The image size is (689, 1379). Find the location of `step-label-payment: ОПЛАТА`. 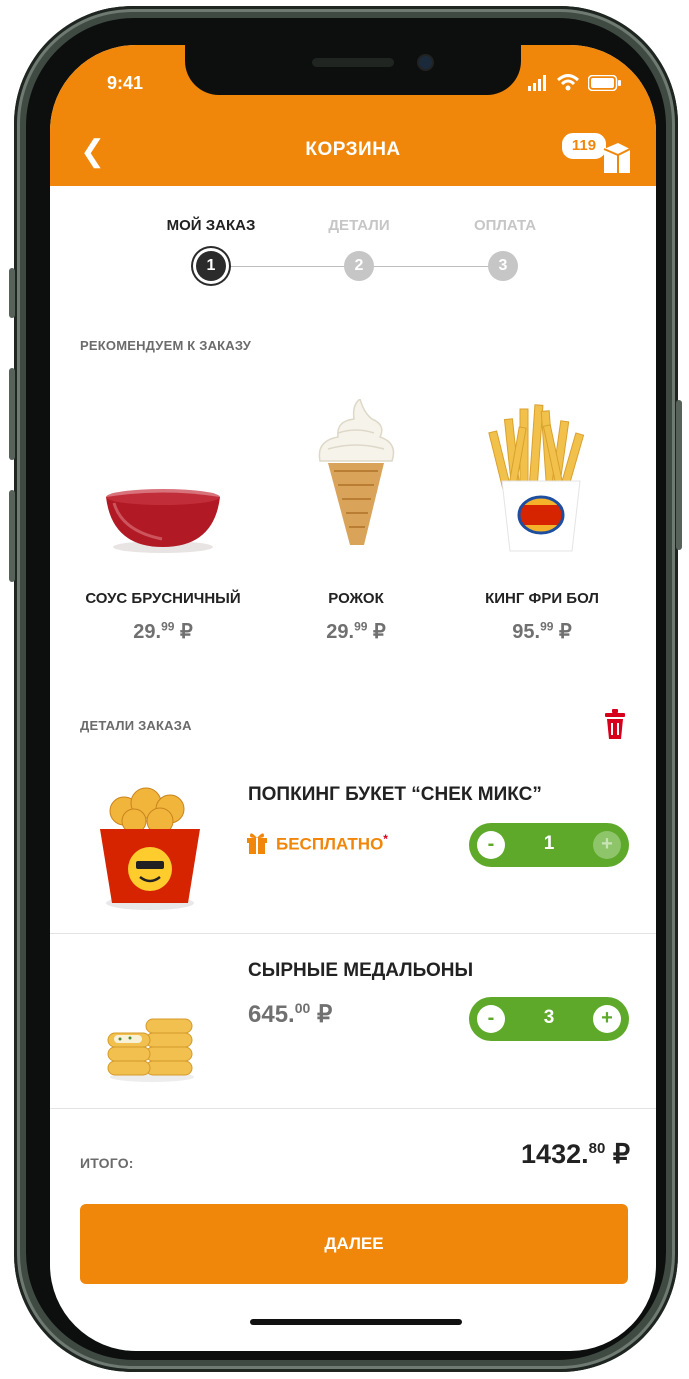

step-label-payment: ОПЛАТА is located at coordinates (505, 225).